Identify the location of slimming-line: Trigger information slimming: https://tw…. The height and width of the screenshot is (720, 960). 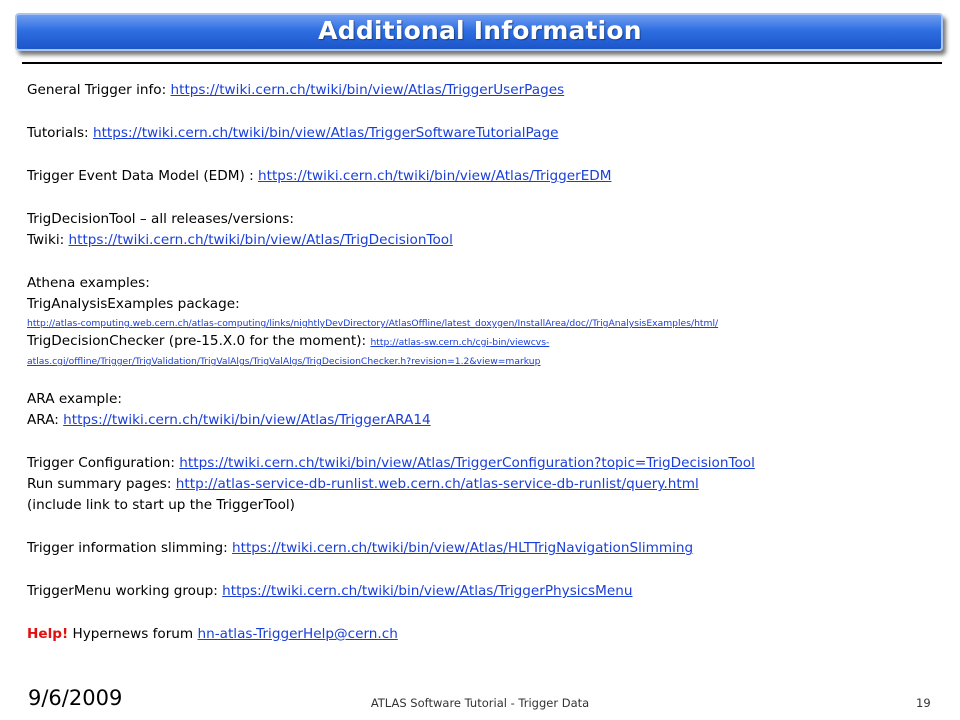
(489, 548).